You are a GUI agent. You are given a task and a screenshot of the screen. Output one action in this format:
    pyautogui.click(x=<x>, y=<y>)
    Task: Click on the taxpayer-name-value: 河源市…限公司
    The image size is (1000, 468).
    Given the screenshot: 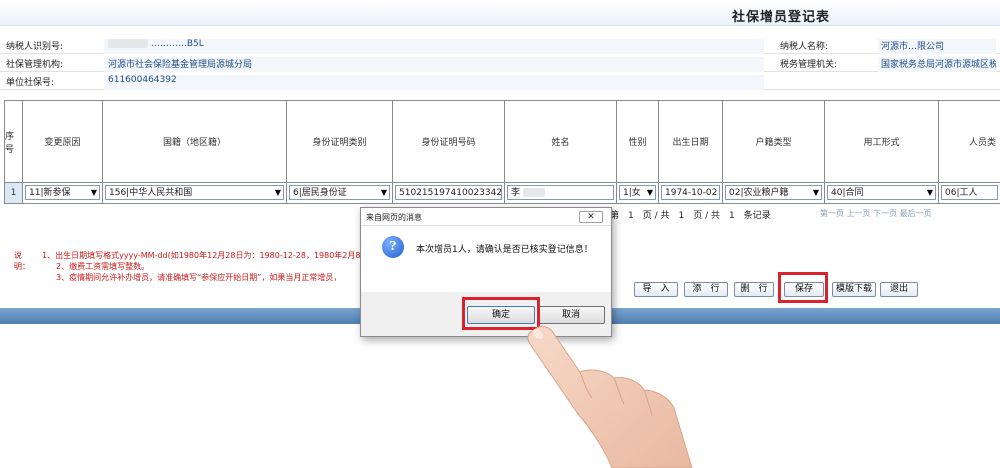 What is the action you would take?
    pyautogui.click(x=937, y=46)
    